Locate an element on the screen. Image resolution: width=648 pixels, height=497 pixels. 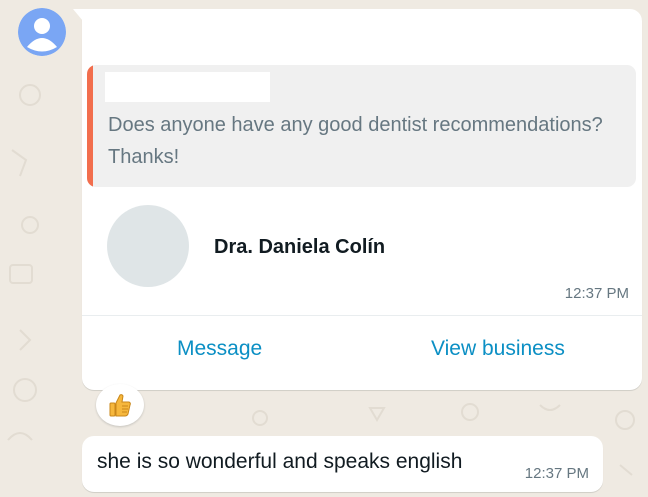
sender-avatar is located at coordinates (42, 32).